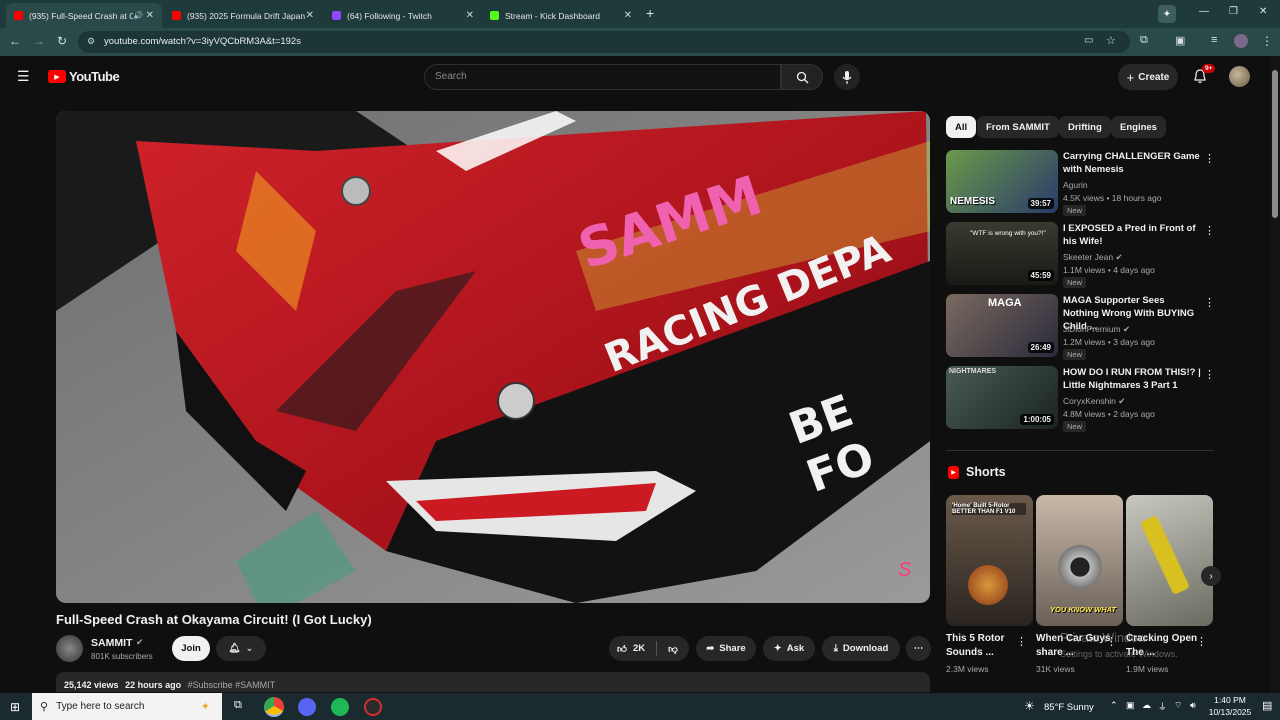 Image resolution: width=1280 pixels, height=720 pixels. I want to click on chip-label: Drifting, so click(1085, 127).